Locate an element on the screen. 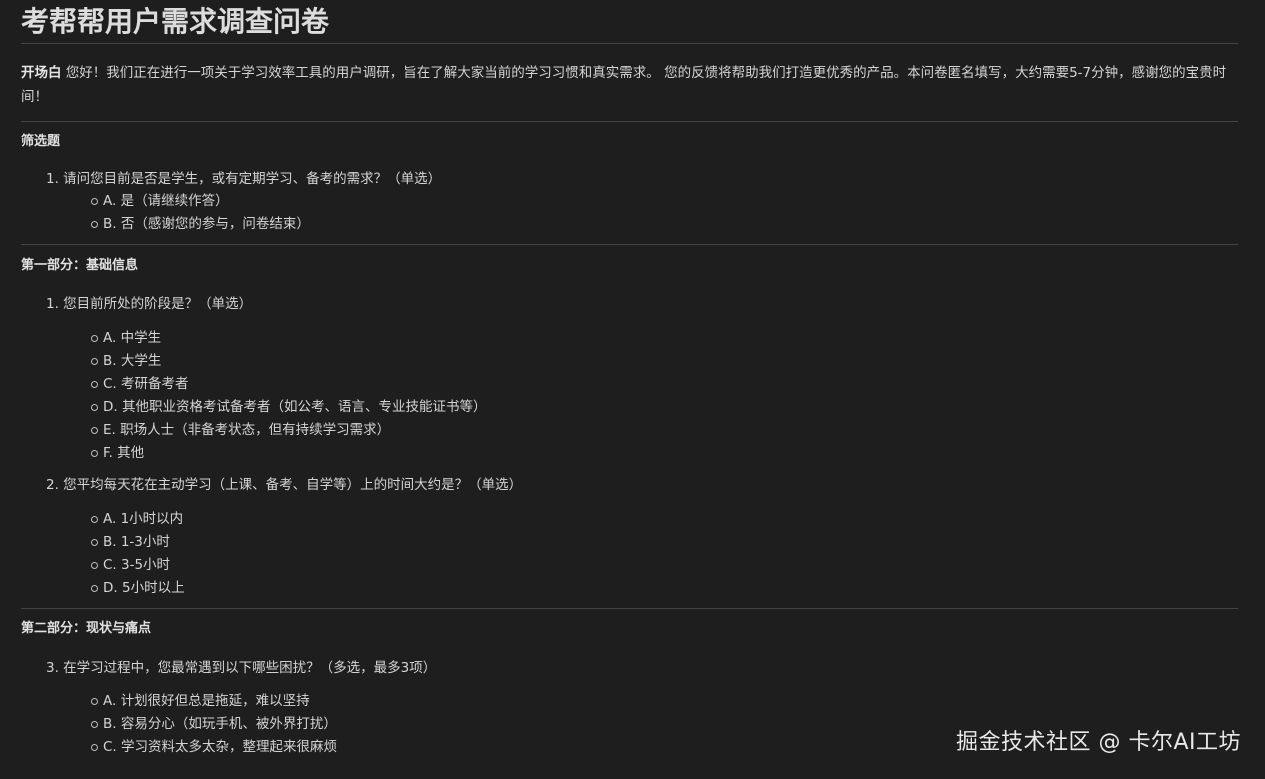  option-list: A. 1小时以内 B. 1-3小时 C. 3-5小时 D. 5小时以上 is located at coordinates (642, 554).